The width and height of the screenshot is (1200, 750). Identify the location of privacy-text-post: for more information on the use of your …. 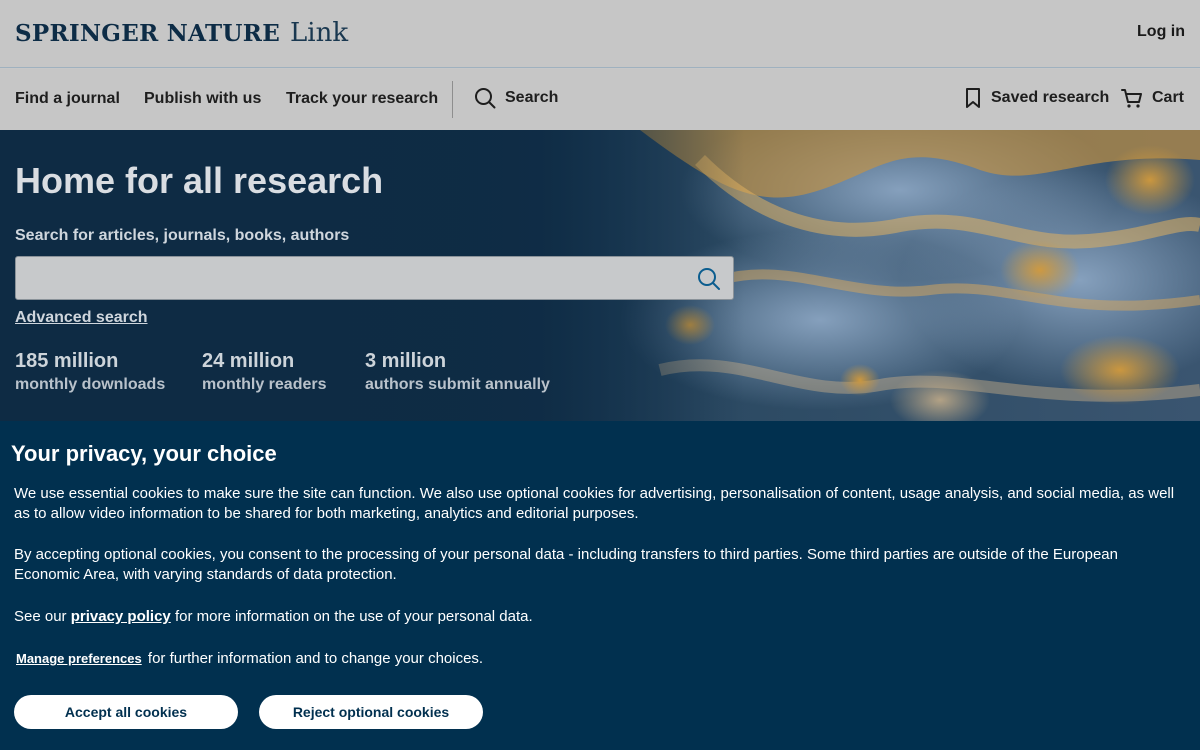
(353, 616).